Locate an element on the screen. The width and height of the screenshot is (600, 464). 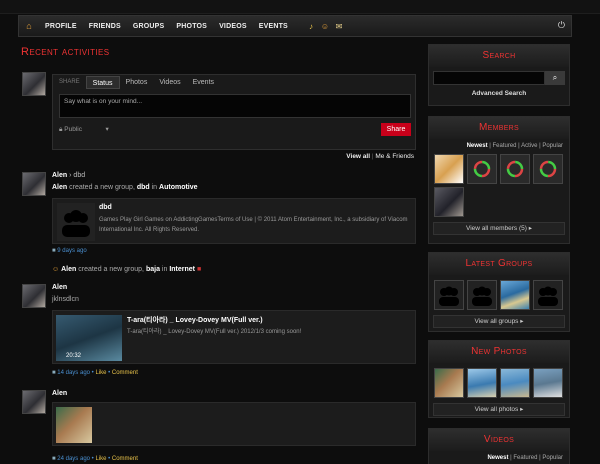
members-filters: Newest | Featured | Active | Popular is located at coordinates (514, 146).